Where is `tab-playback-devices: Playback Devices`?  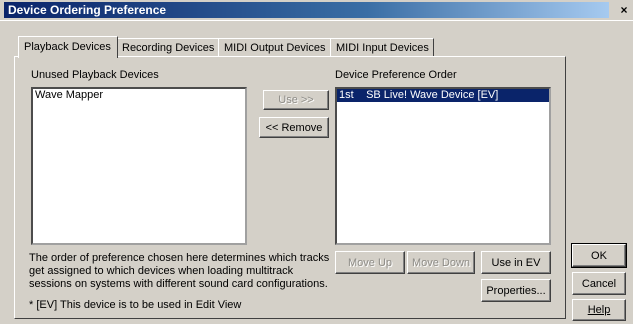 tab-playback-devices: Playback Devices is located at coordinates (68, 47).